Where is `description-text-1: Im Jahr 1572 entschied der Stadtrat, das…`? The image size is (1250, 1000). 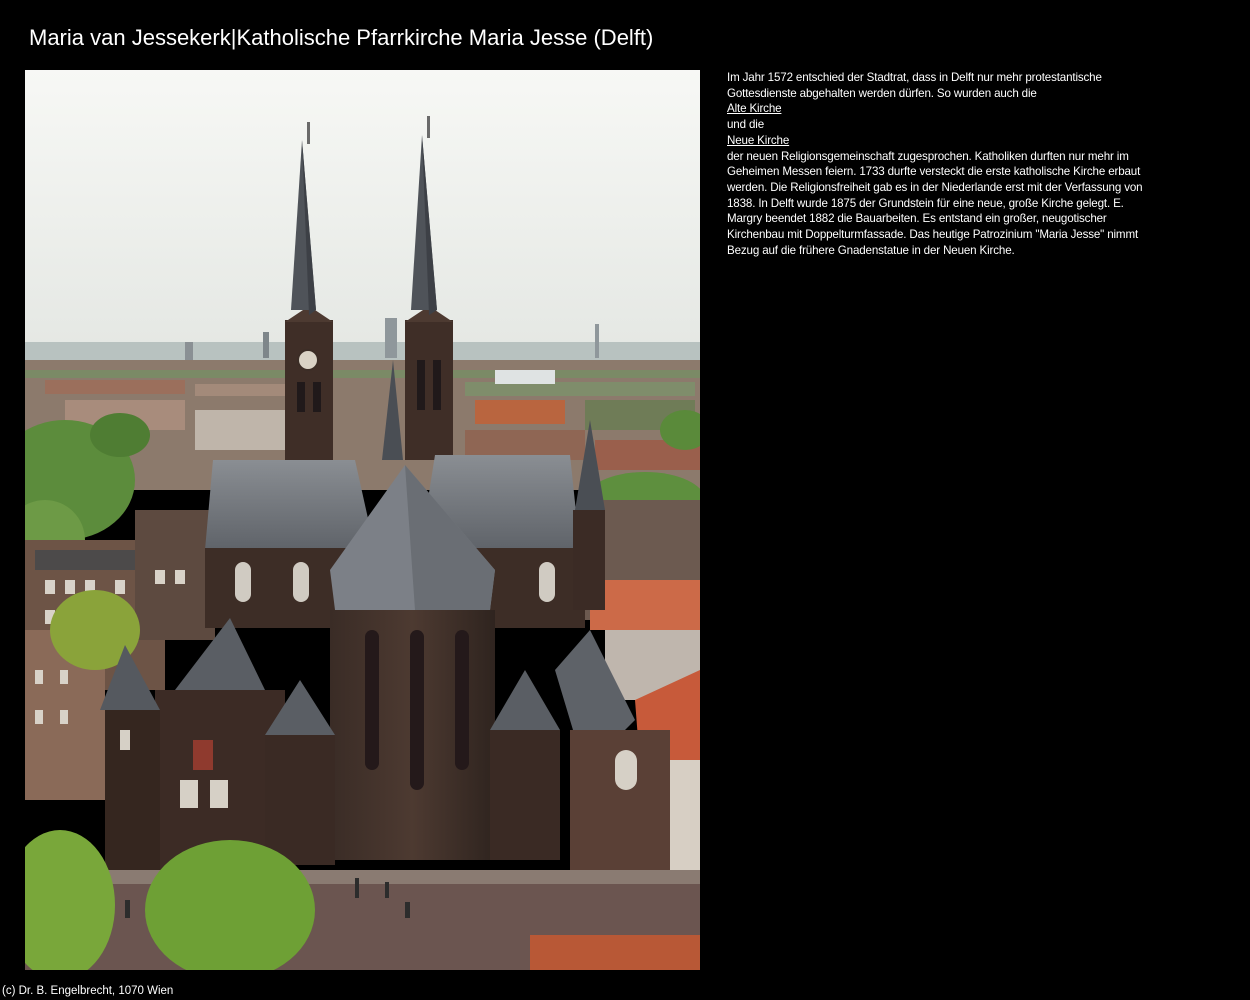 description-text-1: Im Jahr 1572 entschied der Stadtrat, das… is located at coordinates (914, 85).